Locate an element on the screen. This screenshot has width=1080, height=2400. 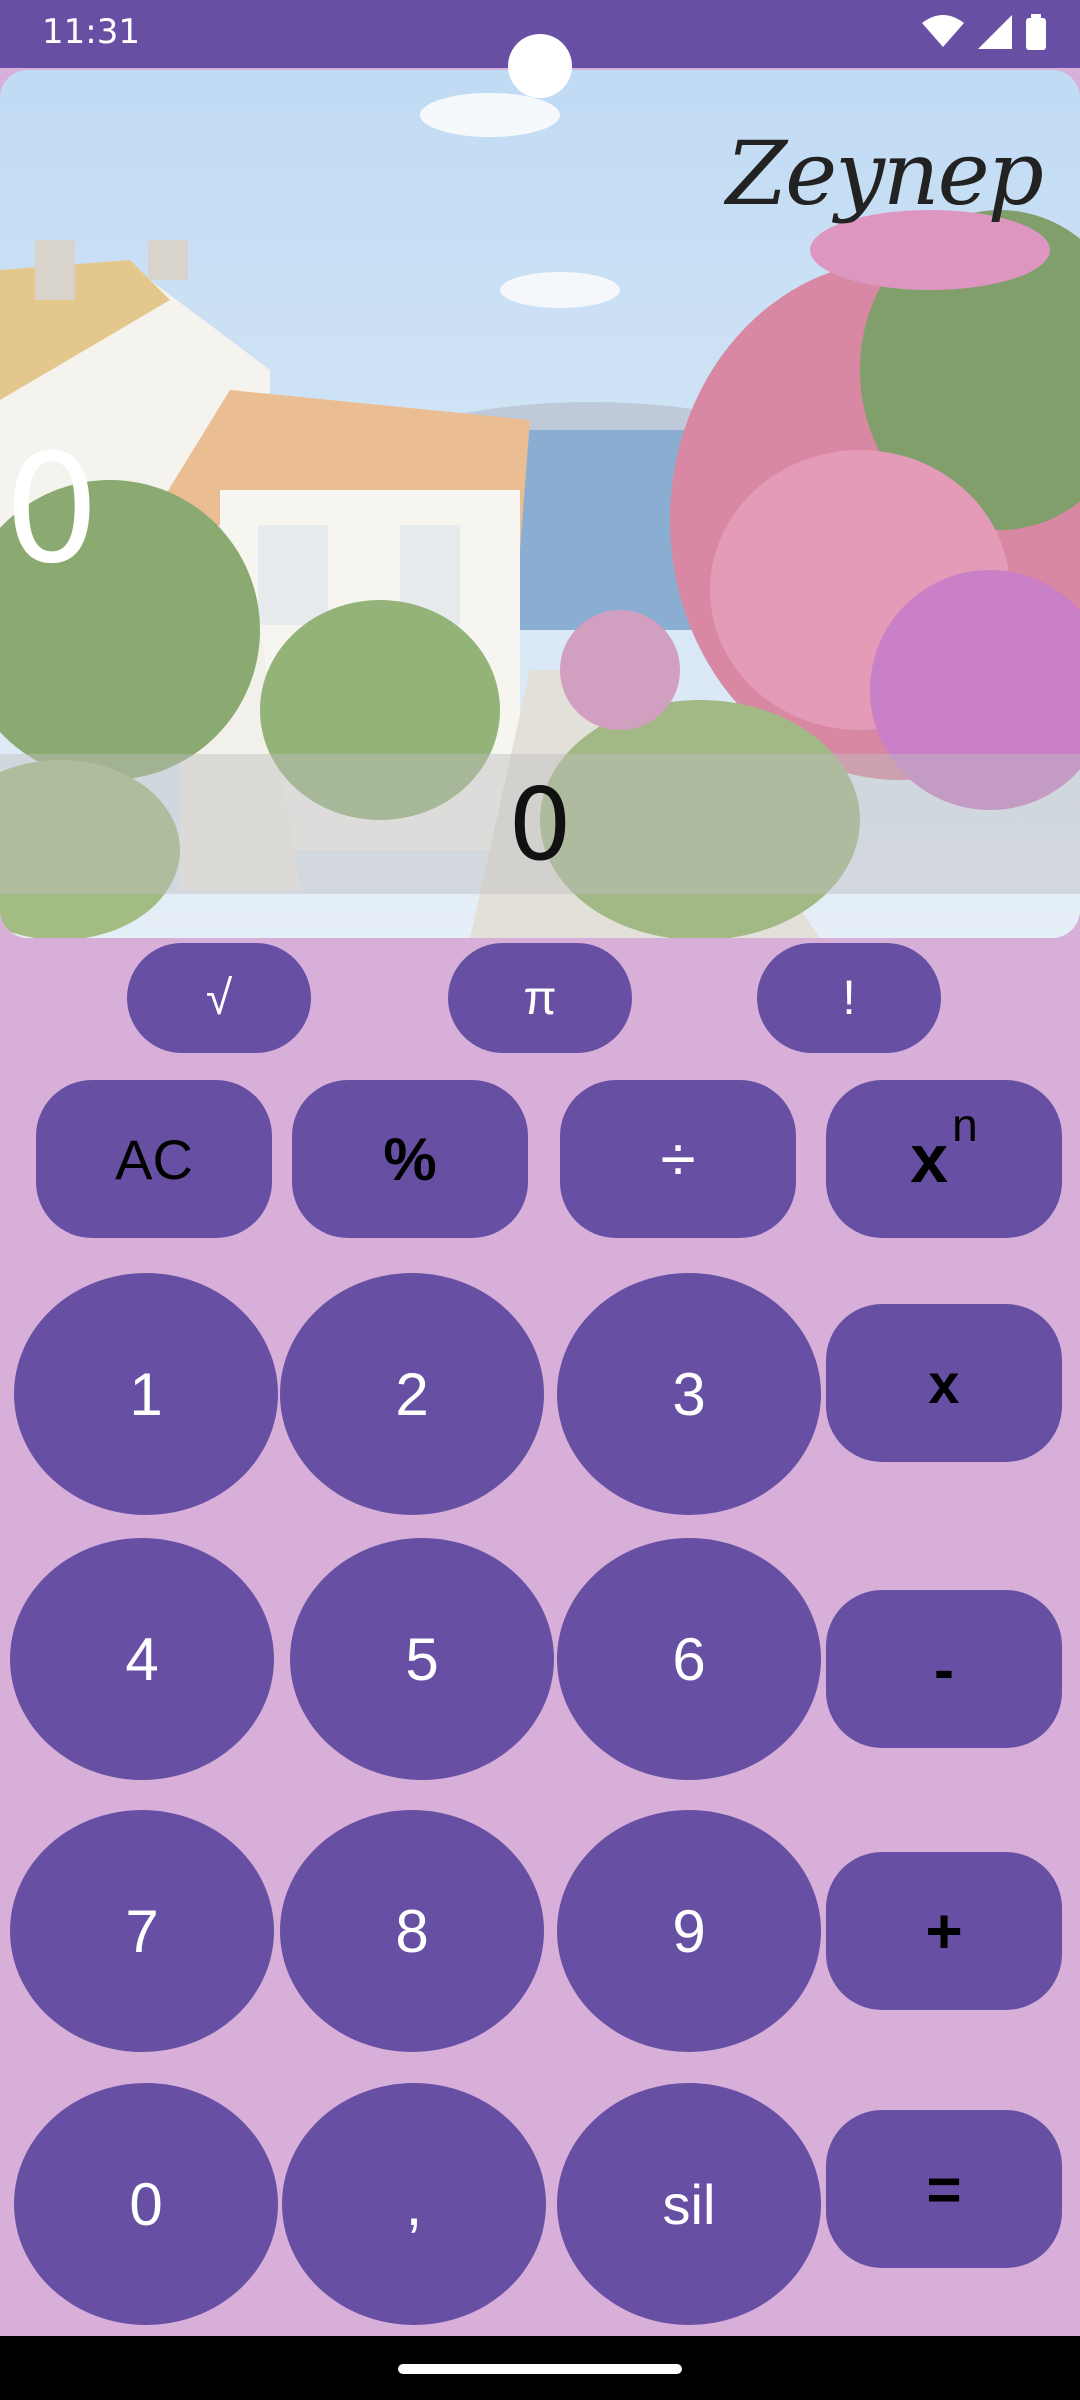
power-button: xn is located at coordinates (944, 1159).